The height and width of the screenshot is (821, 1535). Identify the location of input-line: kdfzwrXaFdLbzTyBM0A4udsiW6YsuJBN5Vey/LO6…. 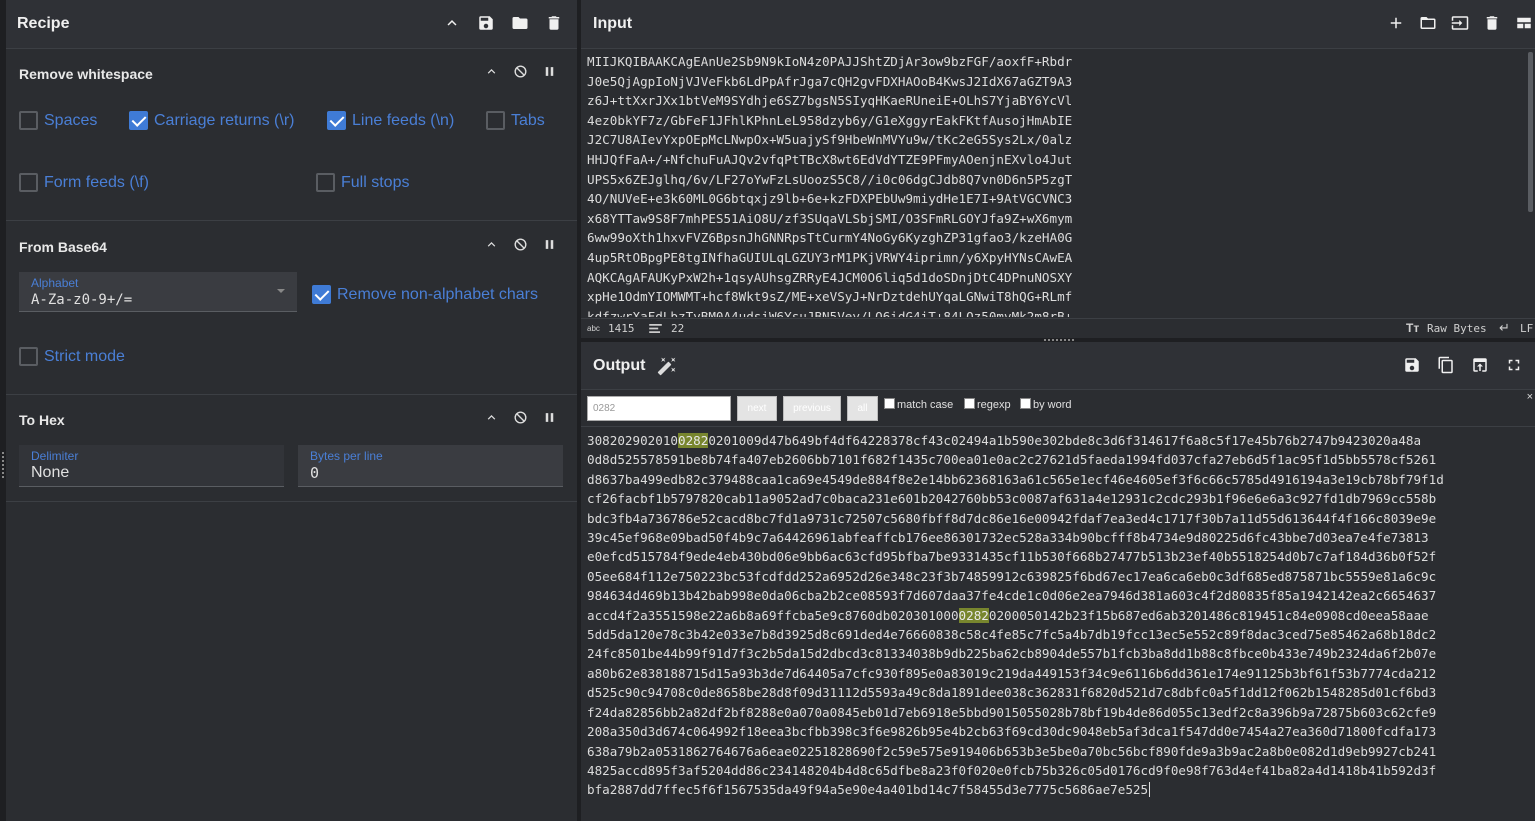
(830, 312).